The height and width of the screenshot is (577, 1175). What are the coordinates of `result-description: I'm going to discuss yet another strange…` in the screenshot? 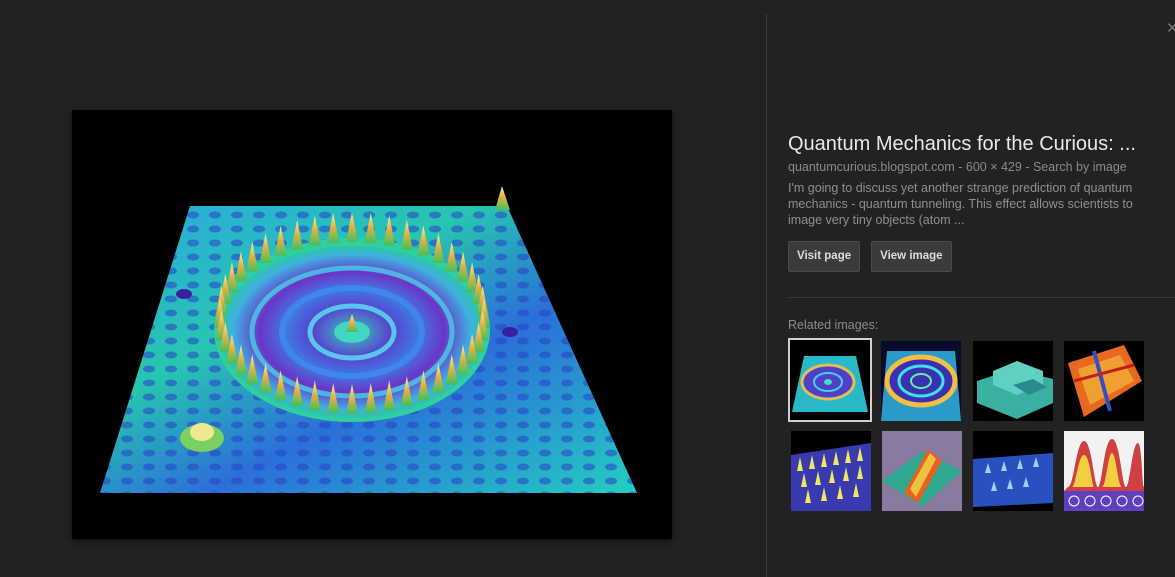 It's located at (960, 204).